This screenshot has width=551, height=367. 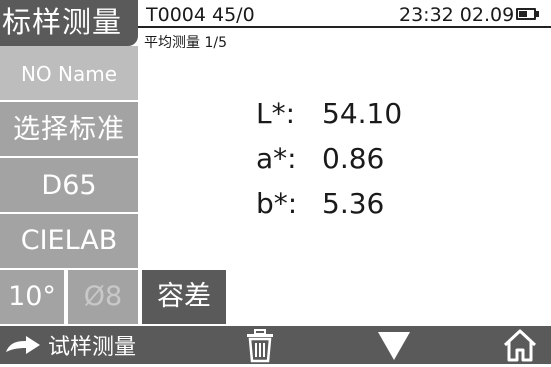 What do you see at coordinates (69, 241) in the screenshot?
I see `color-space-button: CIELAB` at bounding box center [69, 241].